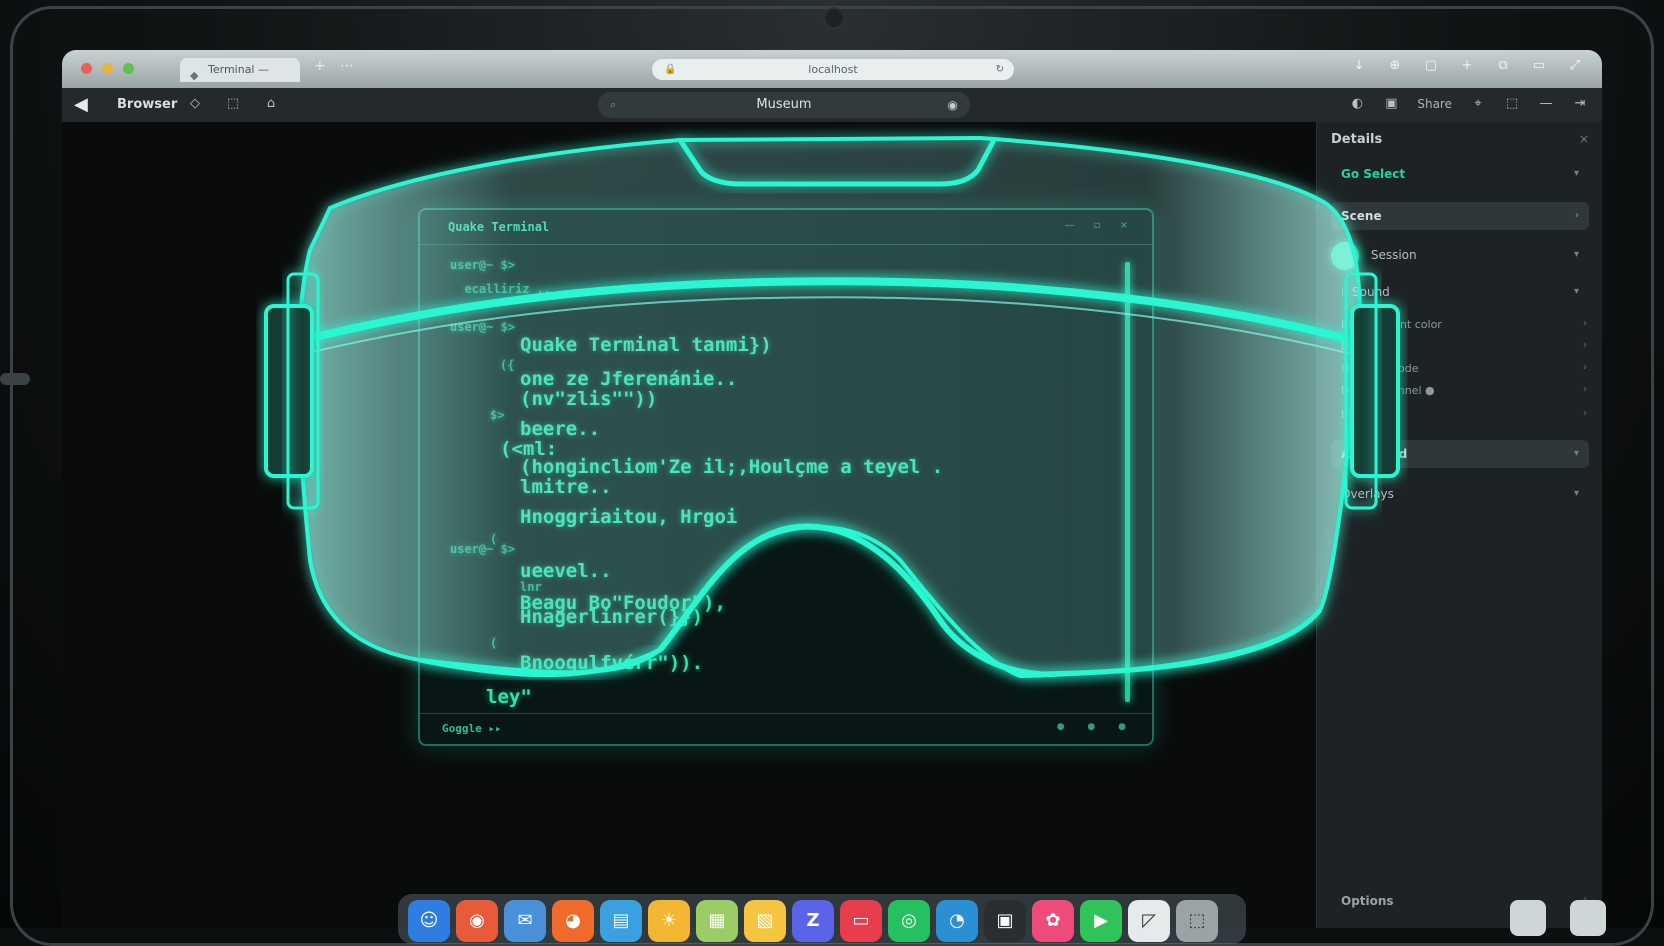  I want to click on terminal-footer-icons: ● ● ●, so click(1096, 727).